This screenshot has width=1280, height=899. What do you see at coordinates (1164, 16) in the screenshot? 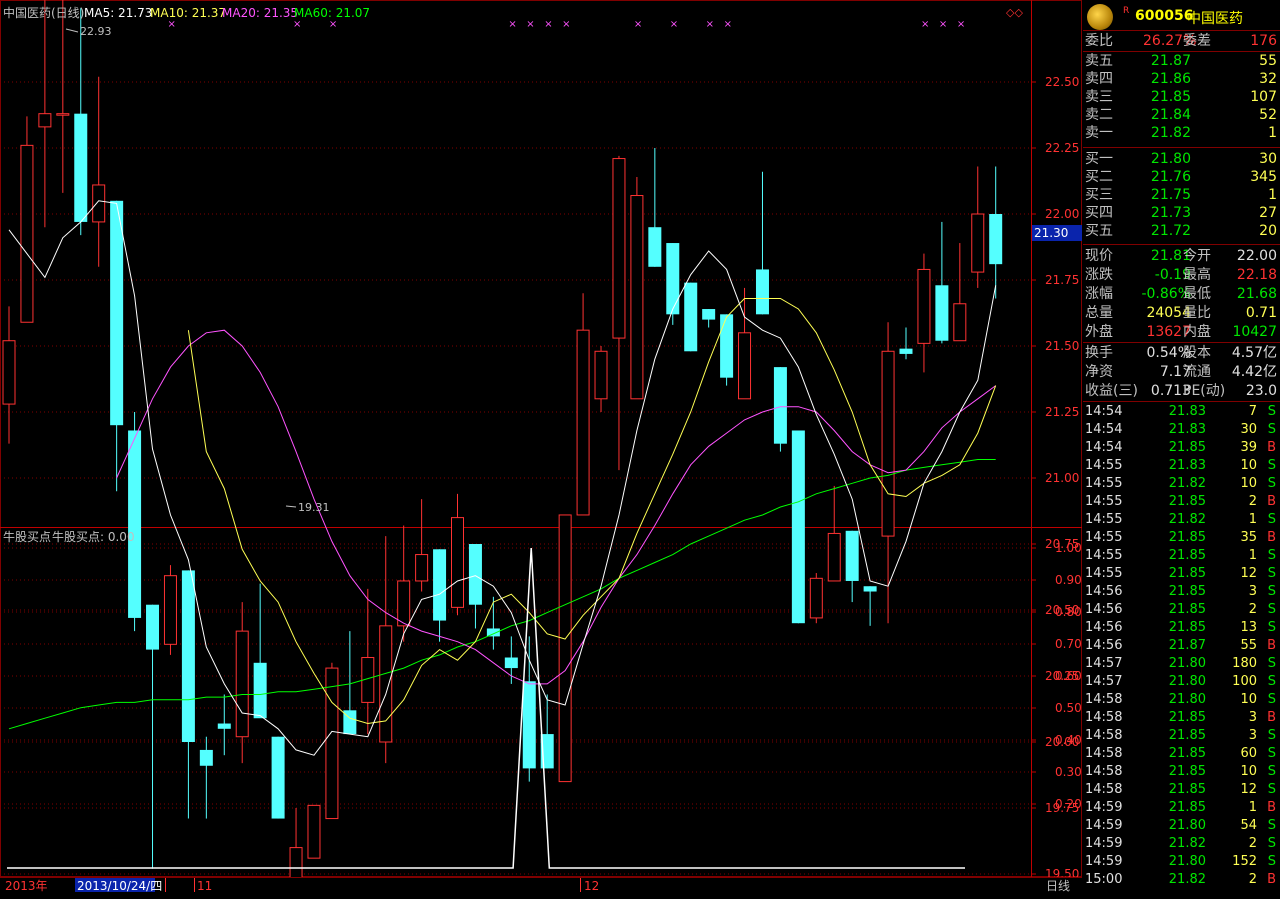
I see `stock-code: 600056` at bounding box center [1164, 16].